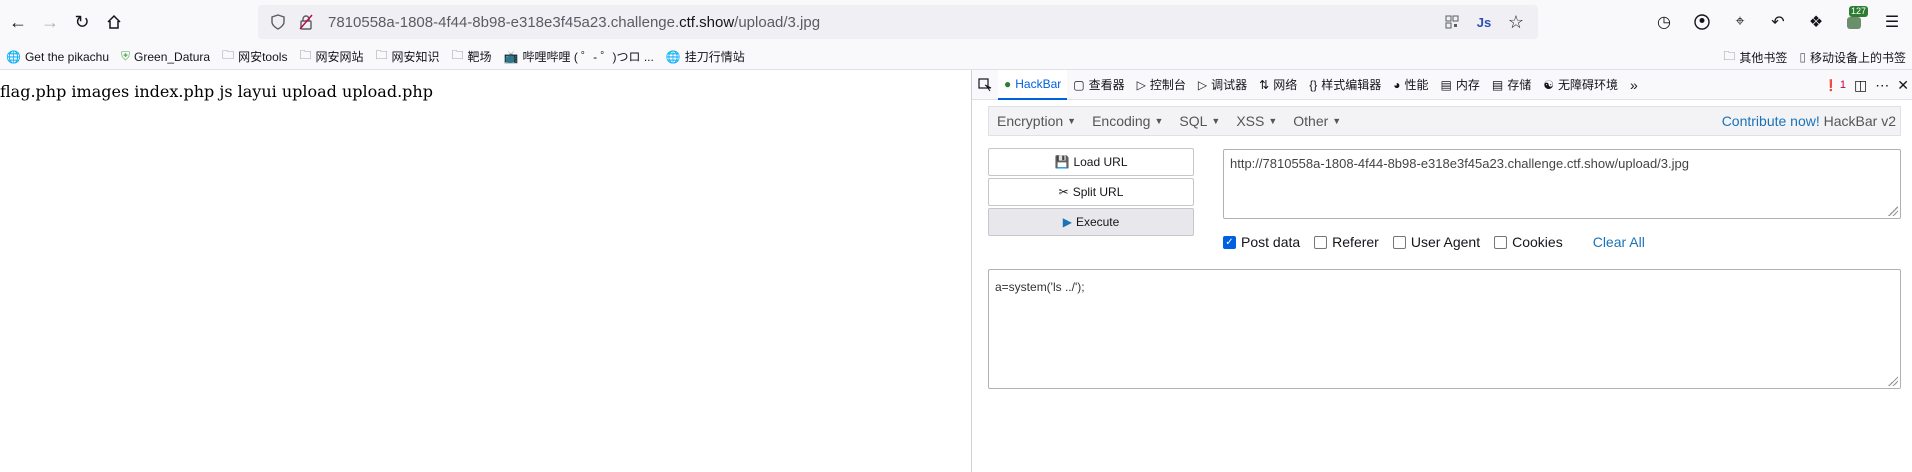 The image size is (1912, 472). Describe the element at coordinates (1127, 121) in the screenshot. I see `menu-encoding: Encoding ▼` at that location.